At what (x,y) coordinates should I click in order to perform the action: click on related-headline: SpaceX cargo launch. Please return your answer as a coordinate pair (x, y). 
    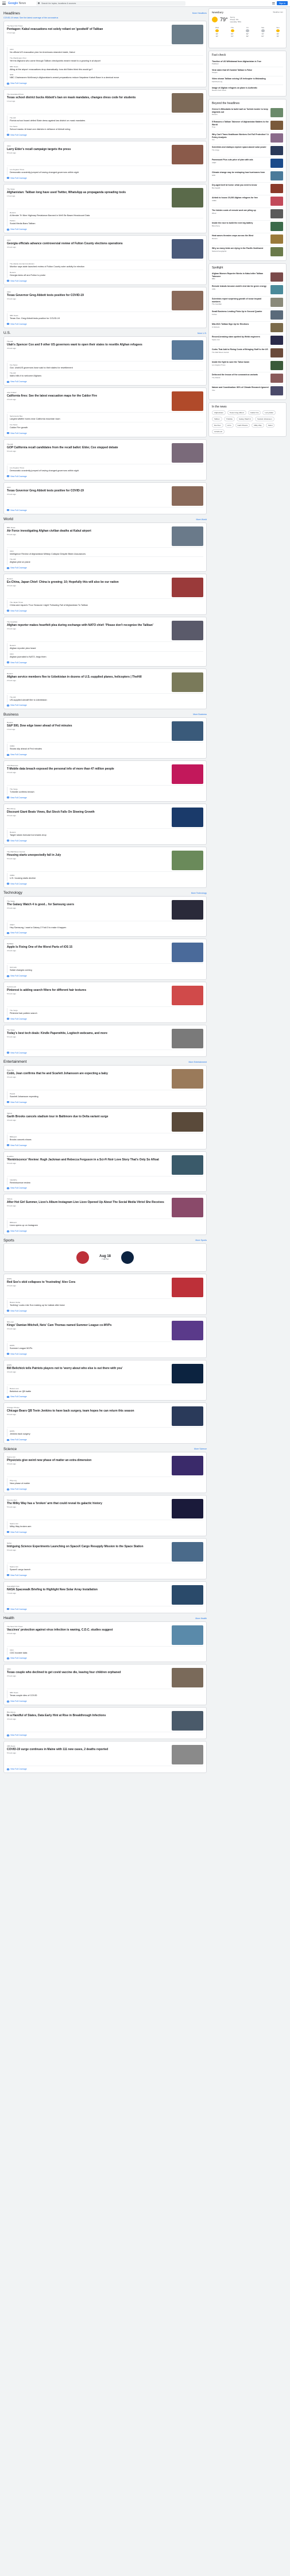
    Looking at the image, I should click on (106, 1569).